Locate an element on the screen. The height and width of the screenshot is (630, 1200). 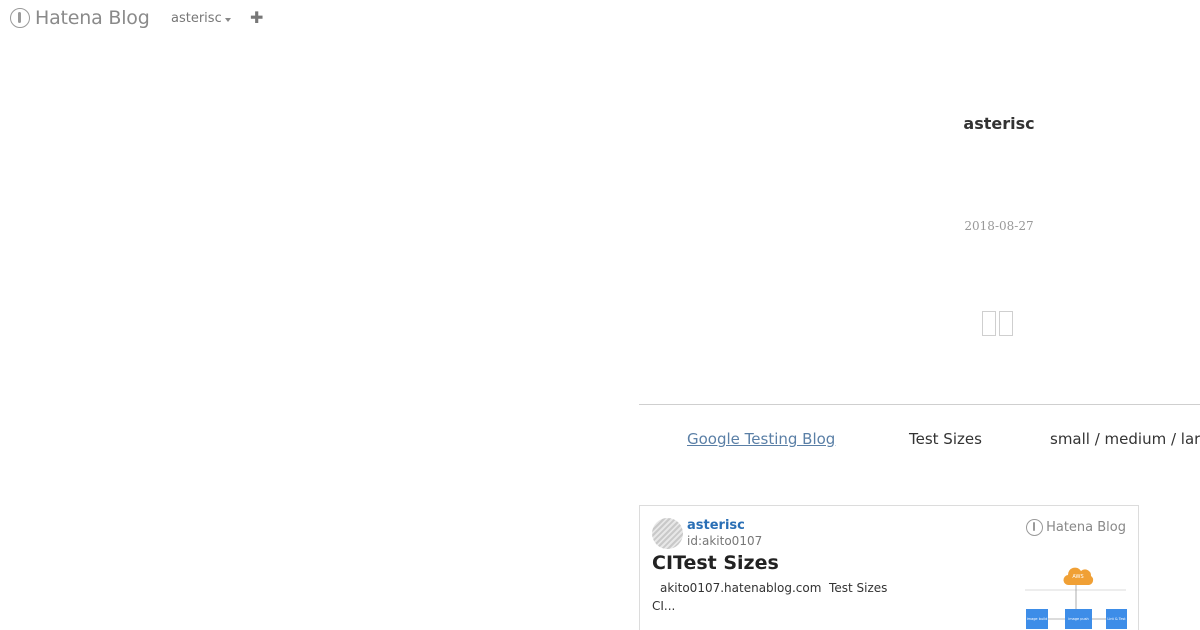
card-user-id: id:akito0107 is located at coordinates (725, 541).